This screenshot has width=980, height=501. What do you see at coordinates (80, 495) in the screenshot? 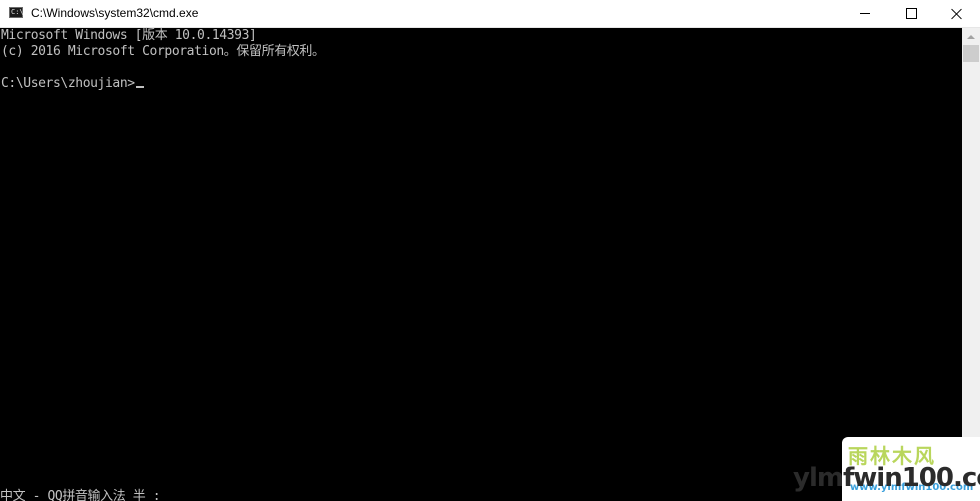
I see `ime-status-bar: 中文 - QQ拼音输入法 半 :` at bounding box center [80, 495].